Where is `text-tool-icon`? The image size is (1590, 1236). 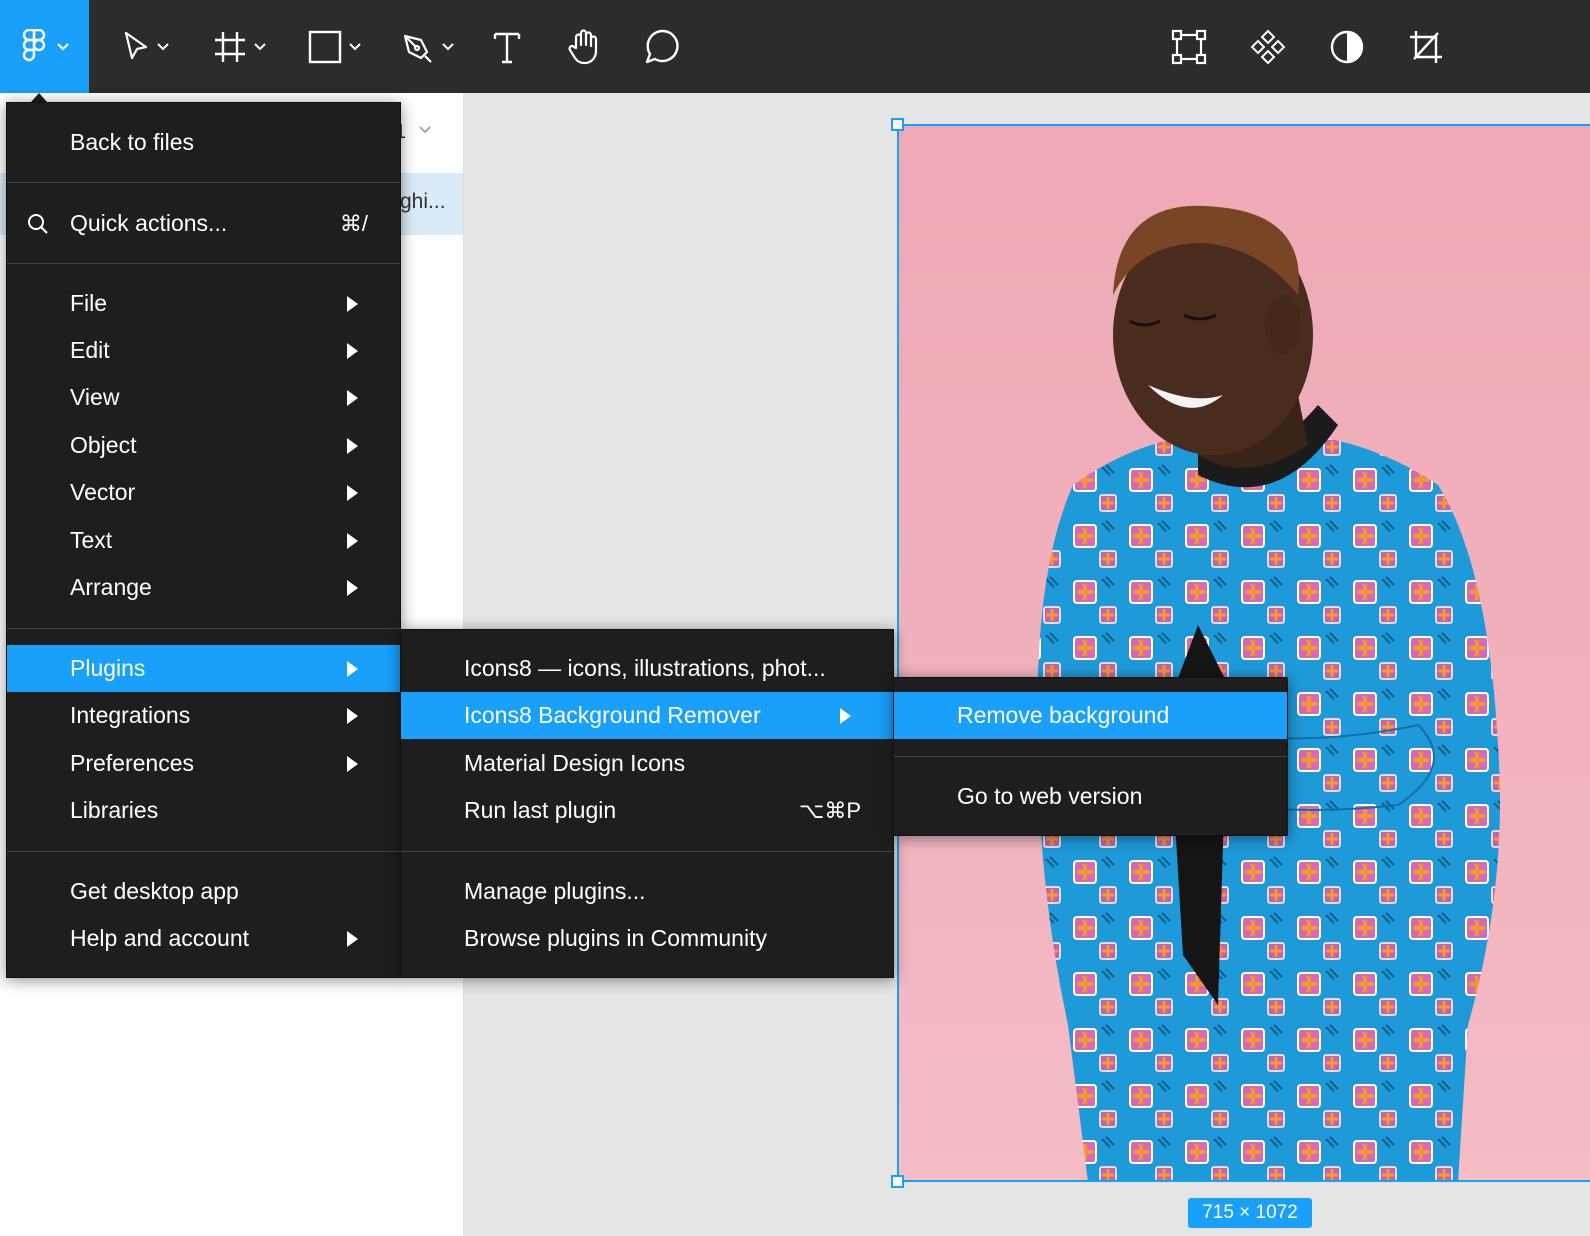 text-tool-icon is located at coordinates (507, 47).